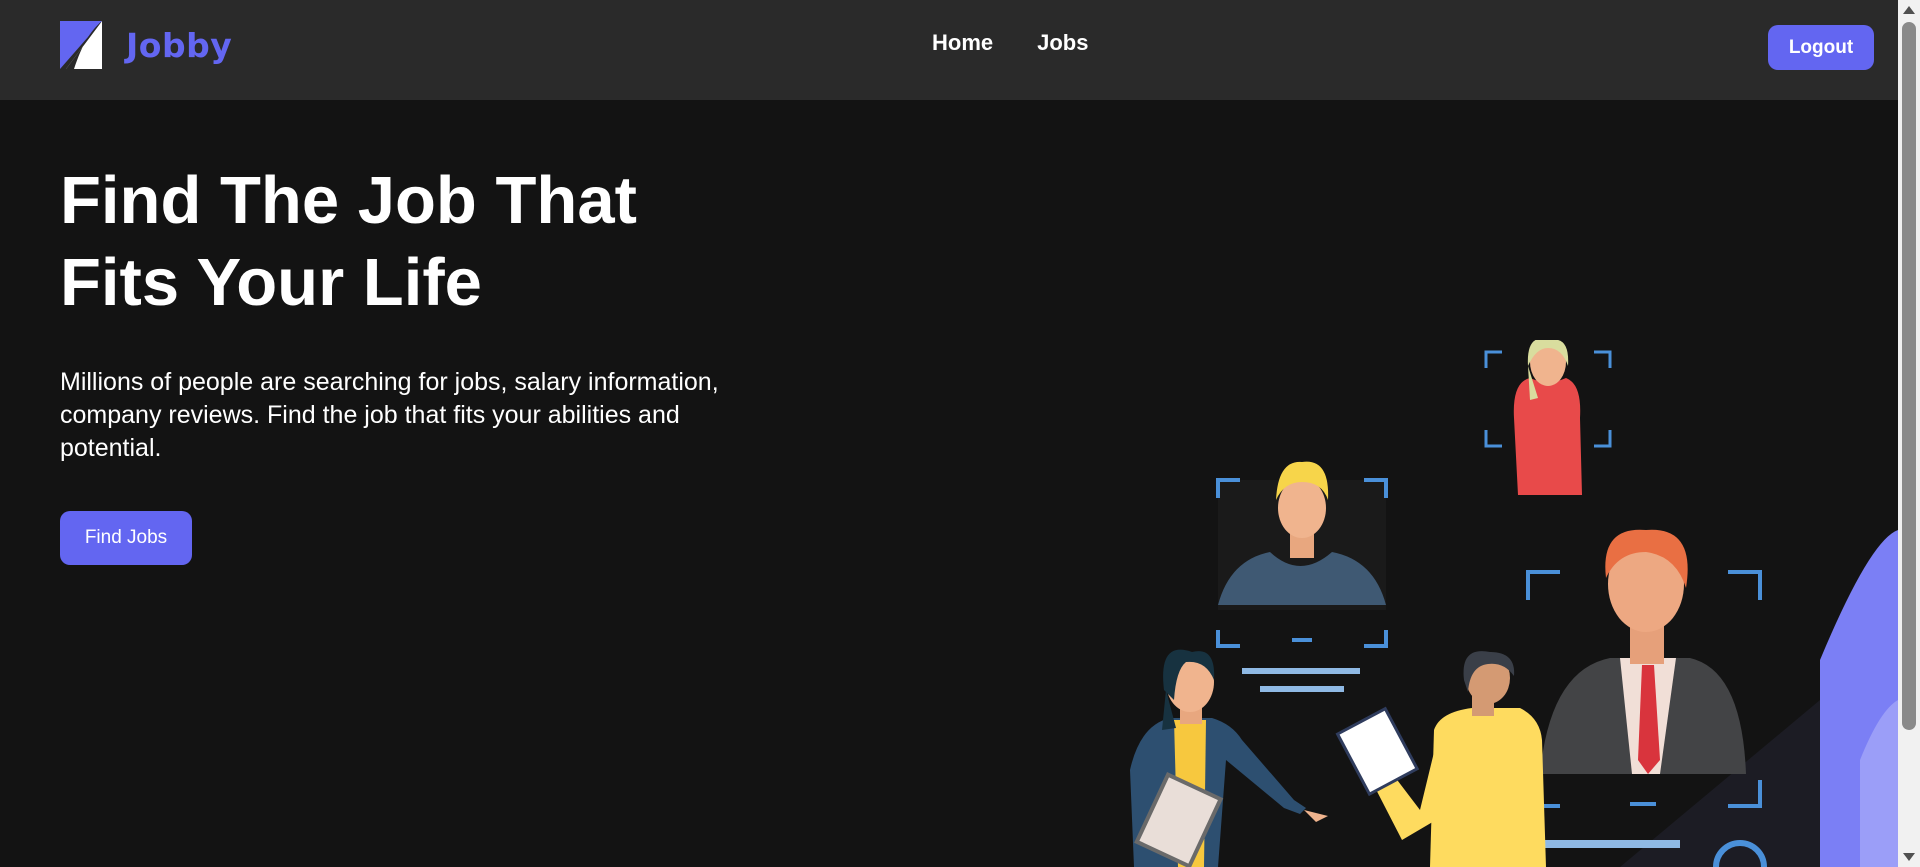 This screenshot has width=1920, height=867. I want to click on scroll-down-arrow-icon, so click(1909, 857).